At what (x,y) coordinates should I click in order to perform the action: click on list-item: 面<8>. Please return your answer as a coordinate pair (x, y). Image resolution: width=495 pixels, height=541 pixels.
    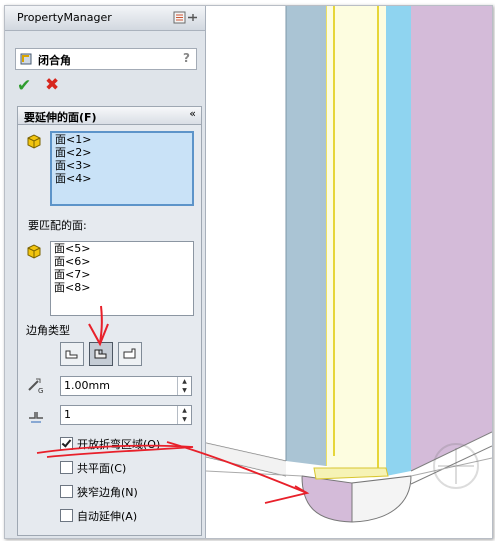
    Looking at the image, I should click on (122, 287).